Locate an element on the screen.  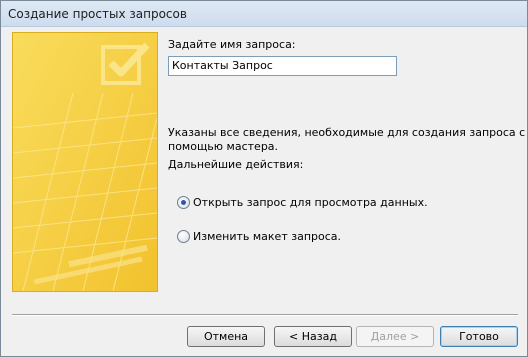
radio-button-selected is located at coordinates (183, 202).